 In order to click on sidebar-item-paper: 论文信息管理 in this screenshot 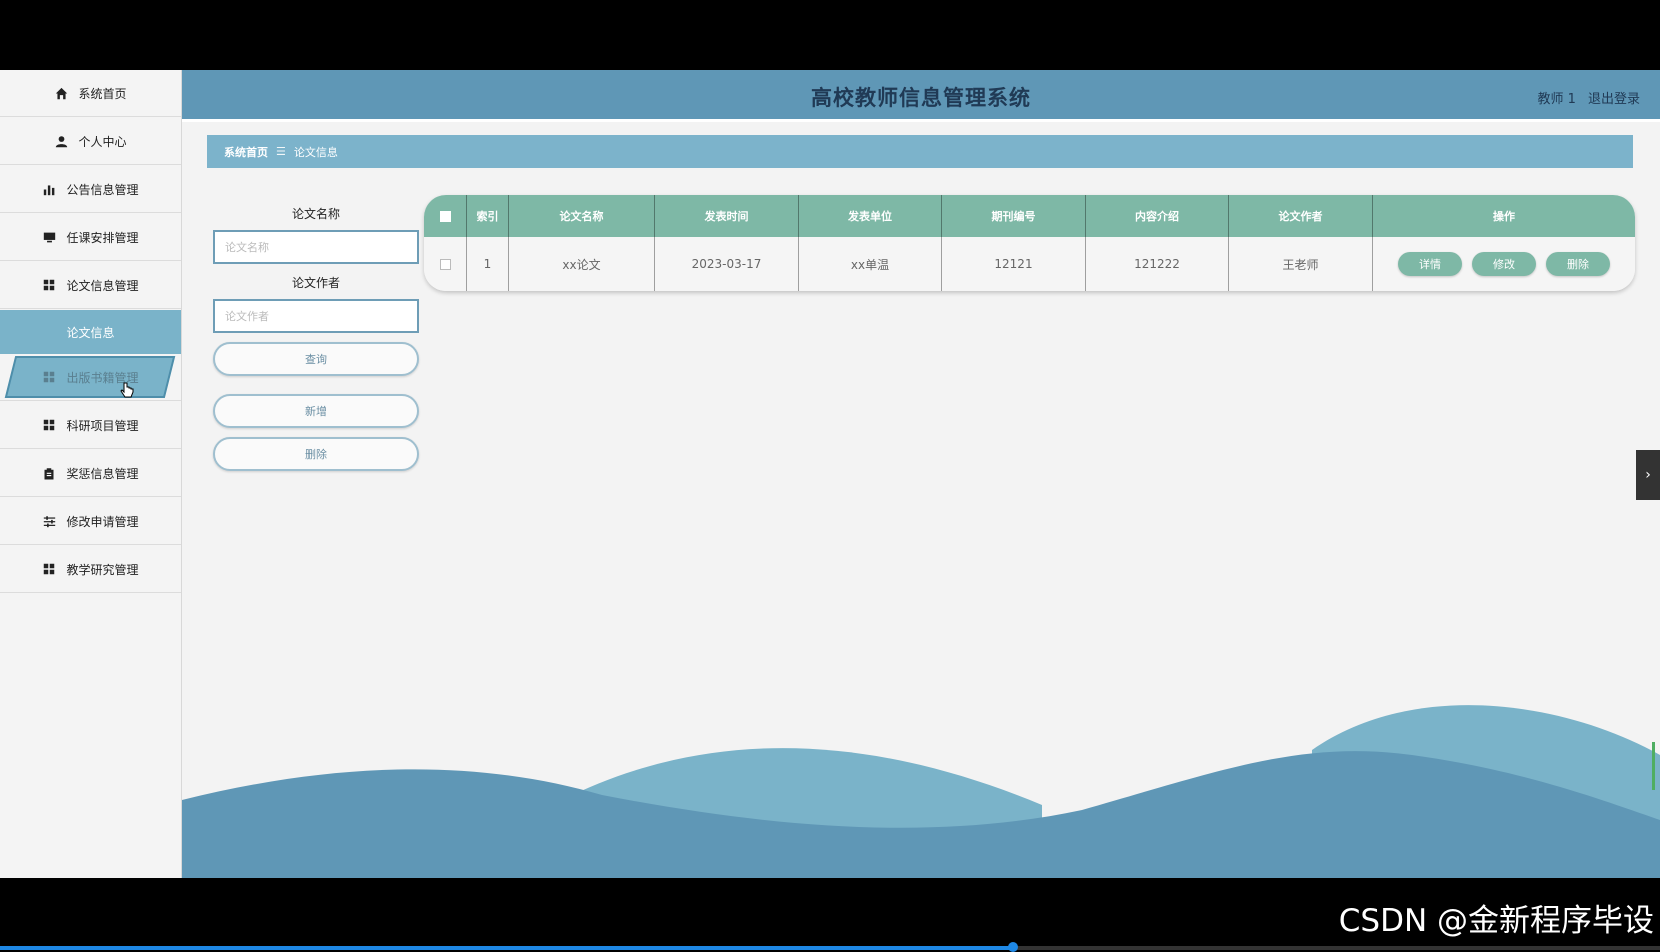, I will do `click(90, 285)`.